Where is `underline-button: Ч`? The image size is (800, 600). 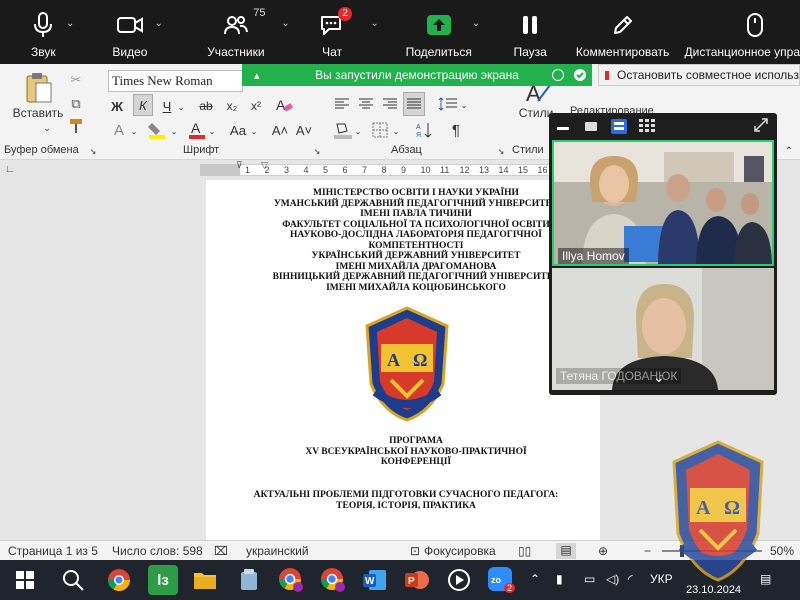
underline-button: Ч is located at coordinates (167, 106).